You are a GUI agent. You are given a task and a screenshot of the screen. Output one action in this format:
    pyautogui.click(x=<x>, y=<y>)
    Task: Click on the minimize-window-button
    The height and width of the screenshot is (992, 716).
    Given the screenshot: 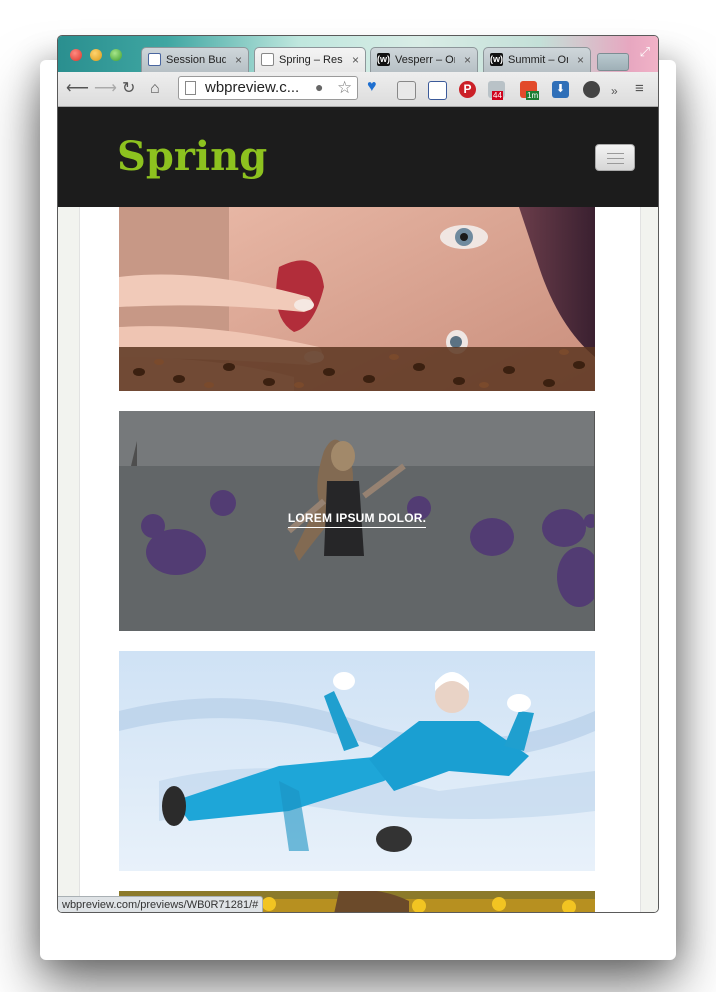 What is the action you would take?
    pyautogui.click(x=96, y=55)
    